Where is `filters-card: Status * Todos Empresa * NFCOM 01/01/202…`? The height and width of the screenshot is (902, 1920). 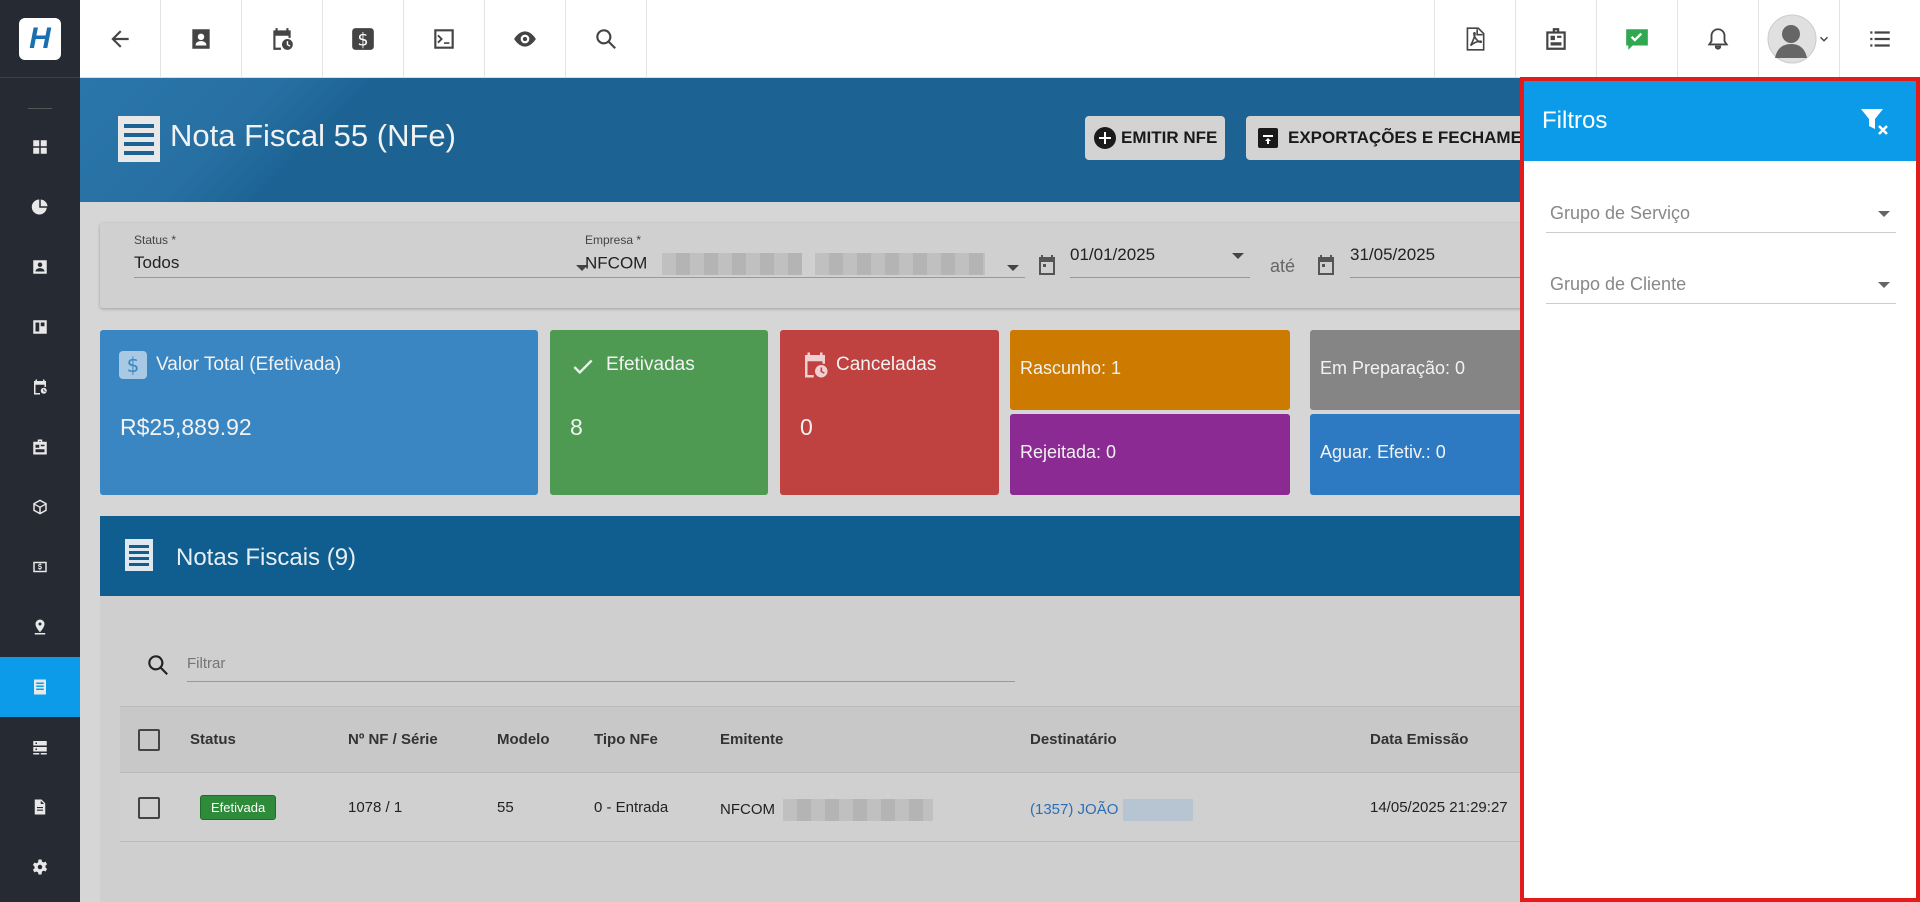
filters-card: Status * Todos Empresa * NFCOM 01/01/202… is located at coordinates (900, 265).